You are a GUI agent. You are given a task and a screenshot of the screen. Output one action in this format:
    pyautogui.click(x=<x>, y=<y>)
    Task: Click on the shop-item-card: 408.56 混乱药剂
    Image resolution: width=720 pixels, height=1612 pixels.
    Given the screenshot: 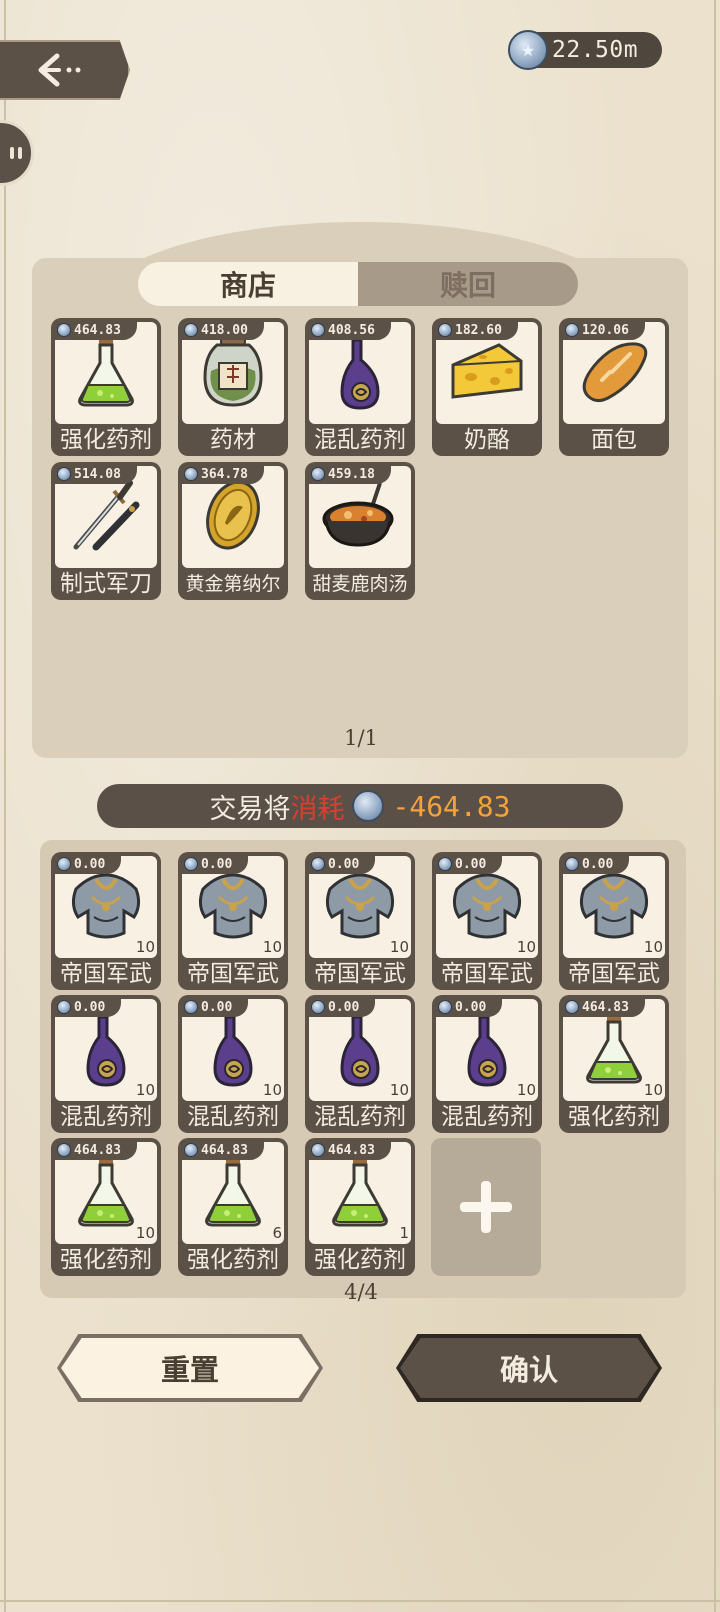 What is the action you would take?
    pyautogui.click(x=360, y=387)
    